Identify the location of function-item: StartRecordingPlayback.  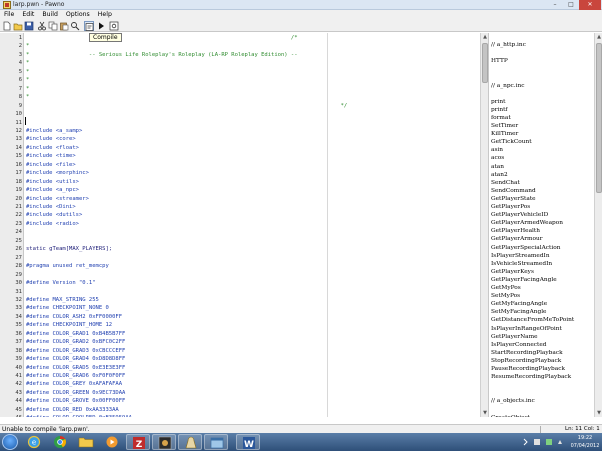
(527, 353).